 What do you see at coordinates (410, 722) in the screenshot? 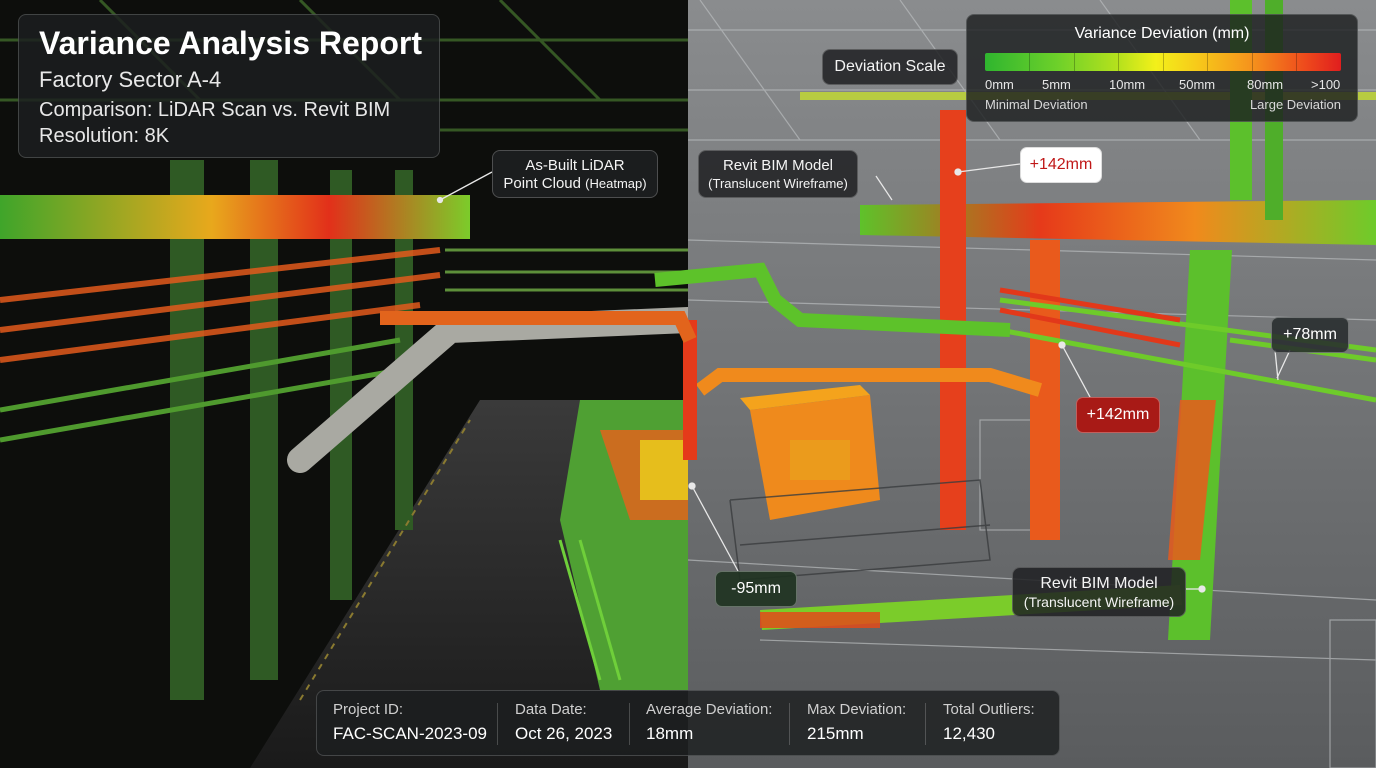
I see `stat-project-id: Project ID: FAC-SCAN-2023-09` at bounding box center [410, 722].